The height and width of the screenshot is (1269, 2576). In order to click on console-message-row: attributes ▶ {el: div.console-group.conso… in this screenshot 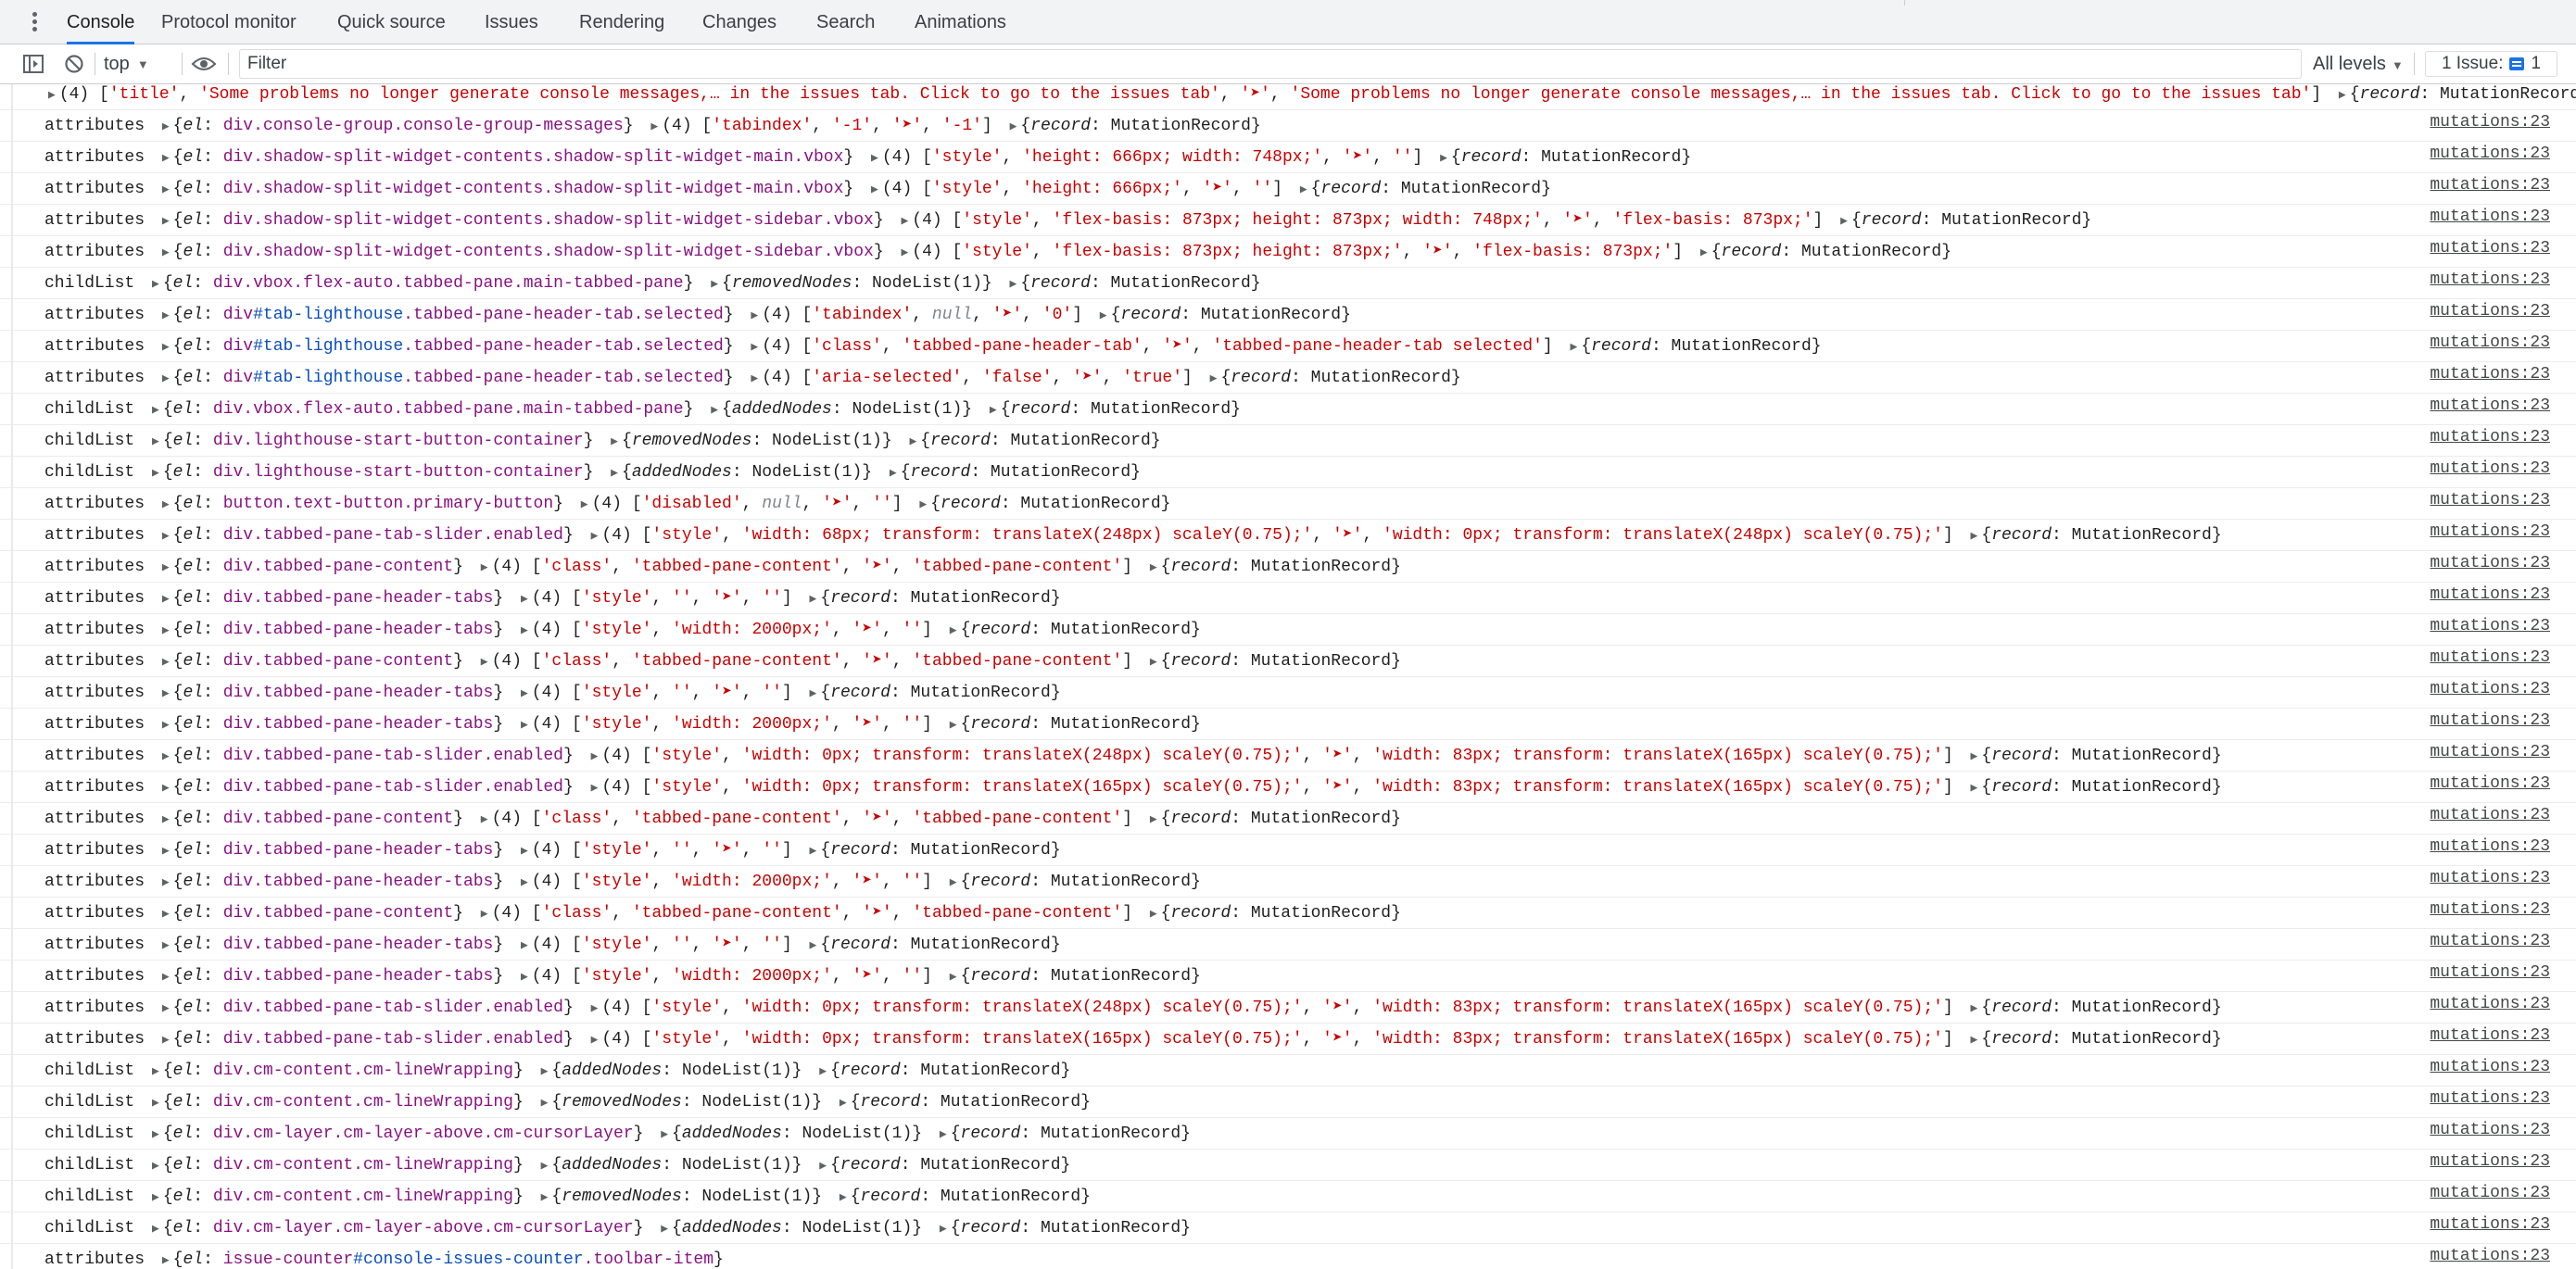, I will do `click(1288, 126)`.